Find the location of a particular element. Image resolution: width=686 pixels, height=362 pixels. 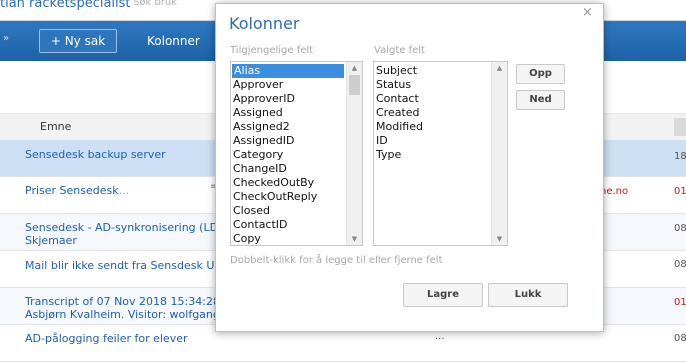

available-fields-scrollbar: ▲ ▼ is located at coordinates (354, 153).